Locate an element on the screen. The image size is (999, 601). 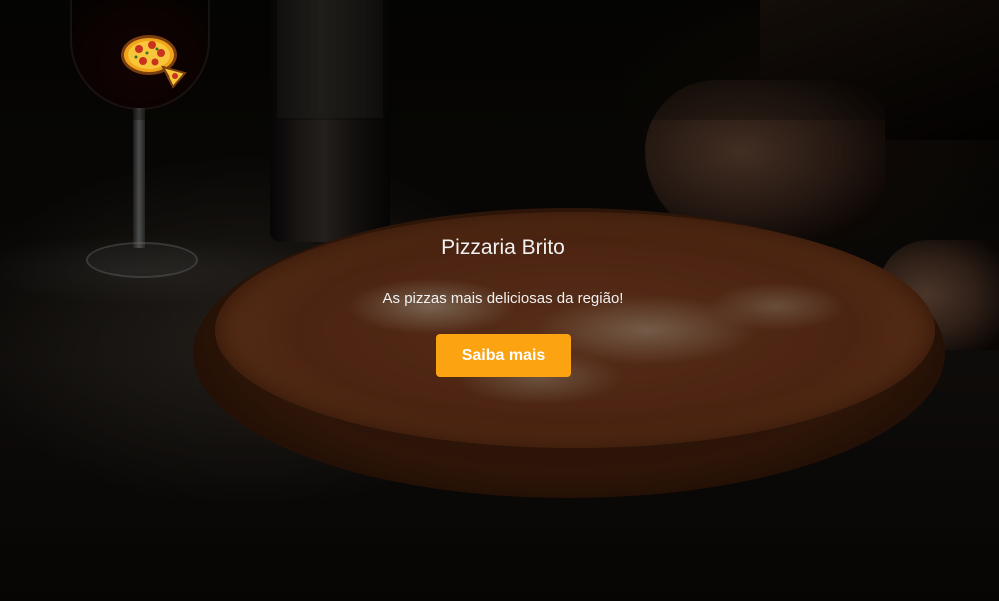
saiba-mais-button: Saiba mais is located at coordinates (503, 355).